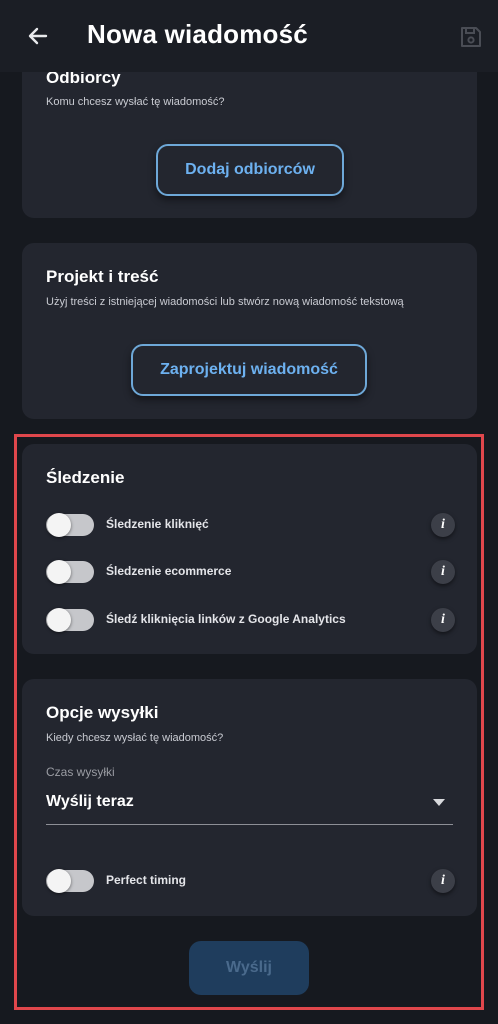 The height and width of the screenshot is (1024, 498). What do you see at coordinates (80, 772) in the screenshot?
I see `send-time-label: Czas wysyłki` at bounding box center [80, 772].